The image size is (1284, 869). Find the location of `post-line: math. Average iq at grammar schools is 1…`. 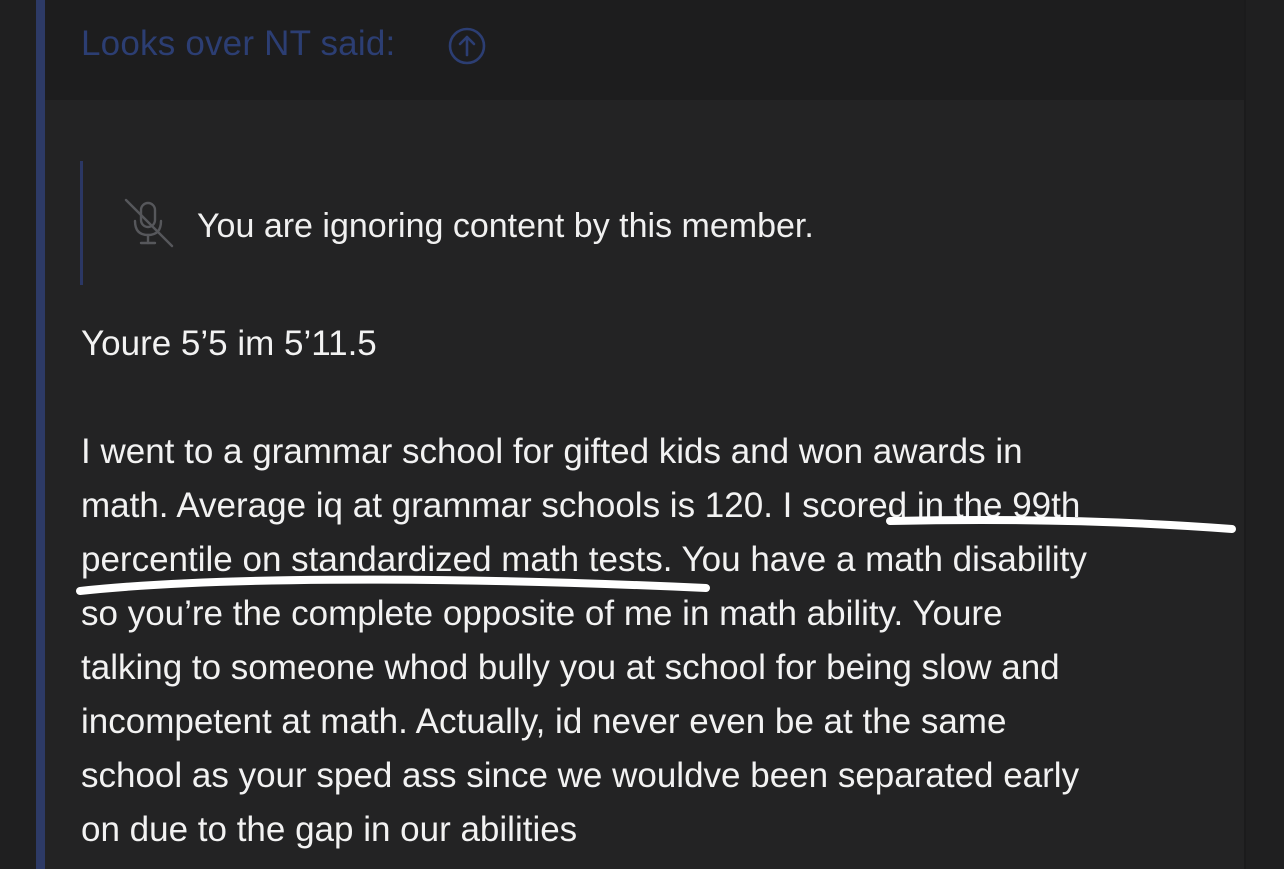

post-line: math. Average iq at grammar schools is 1… is located at coordinates (581, 505).